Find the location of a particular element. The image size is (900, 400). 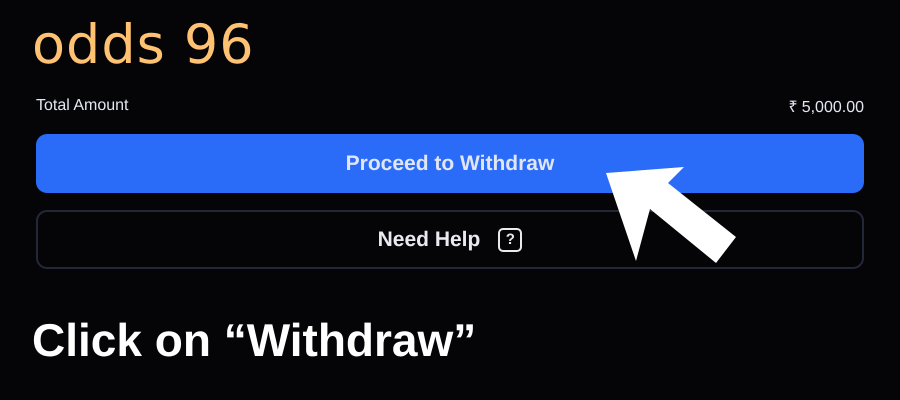

caption: Click on “Withdraw” is located at coordinates (255, 340).